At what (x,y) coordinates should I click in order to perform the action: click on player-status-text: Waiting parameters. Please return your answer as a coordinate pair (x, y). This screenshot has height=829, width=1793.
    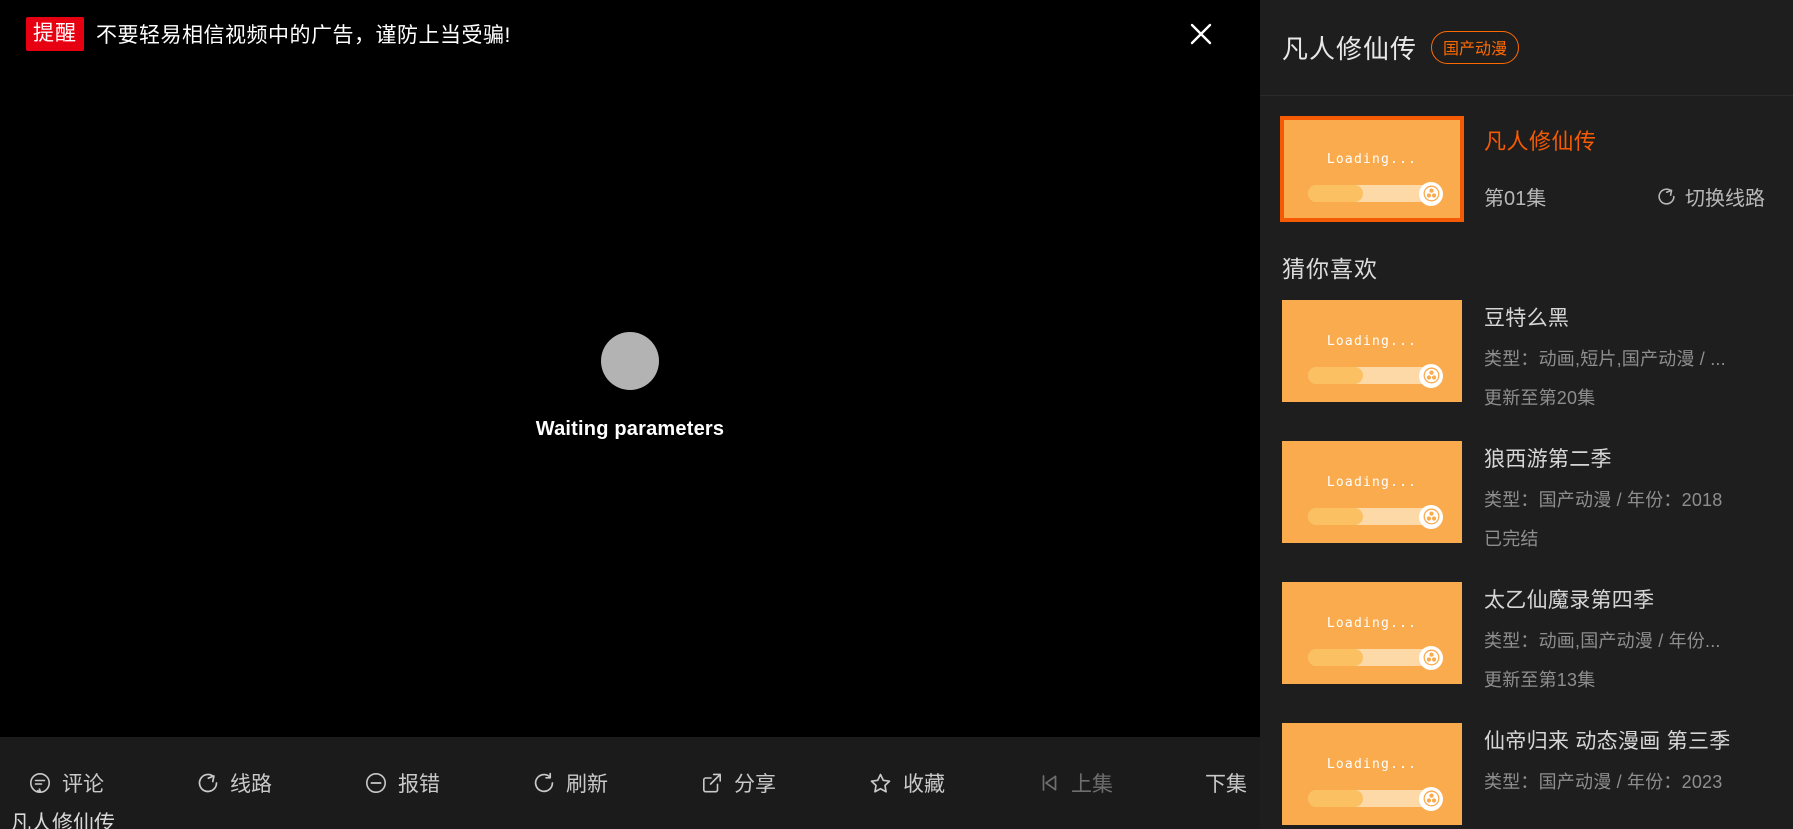
    Looking at the image, I should click on (630, 429).